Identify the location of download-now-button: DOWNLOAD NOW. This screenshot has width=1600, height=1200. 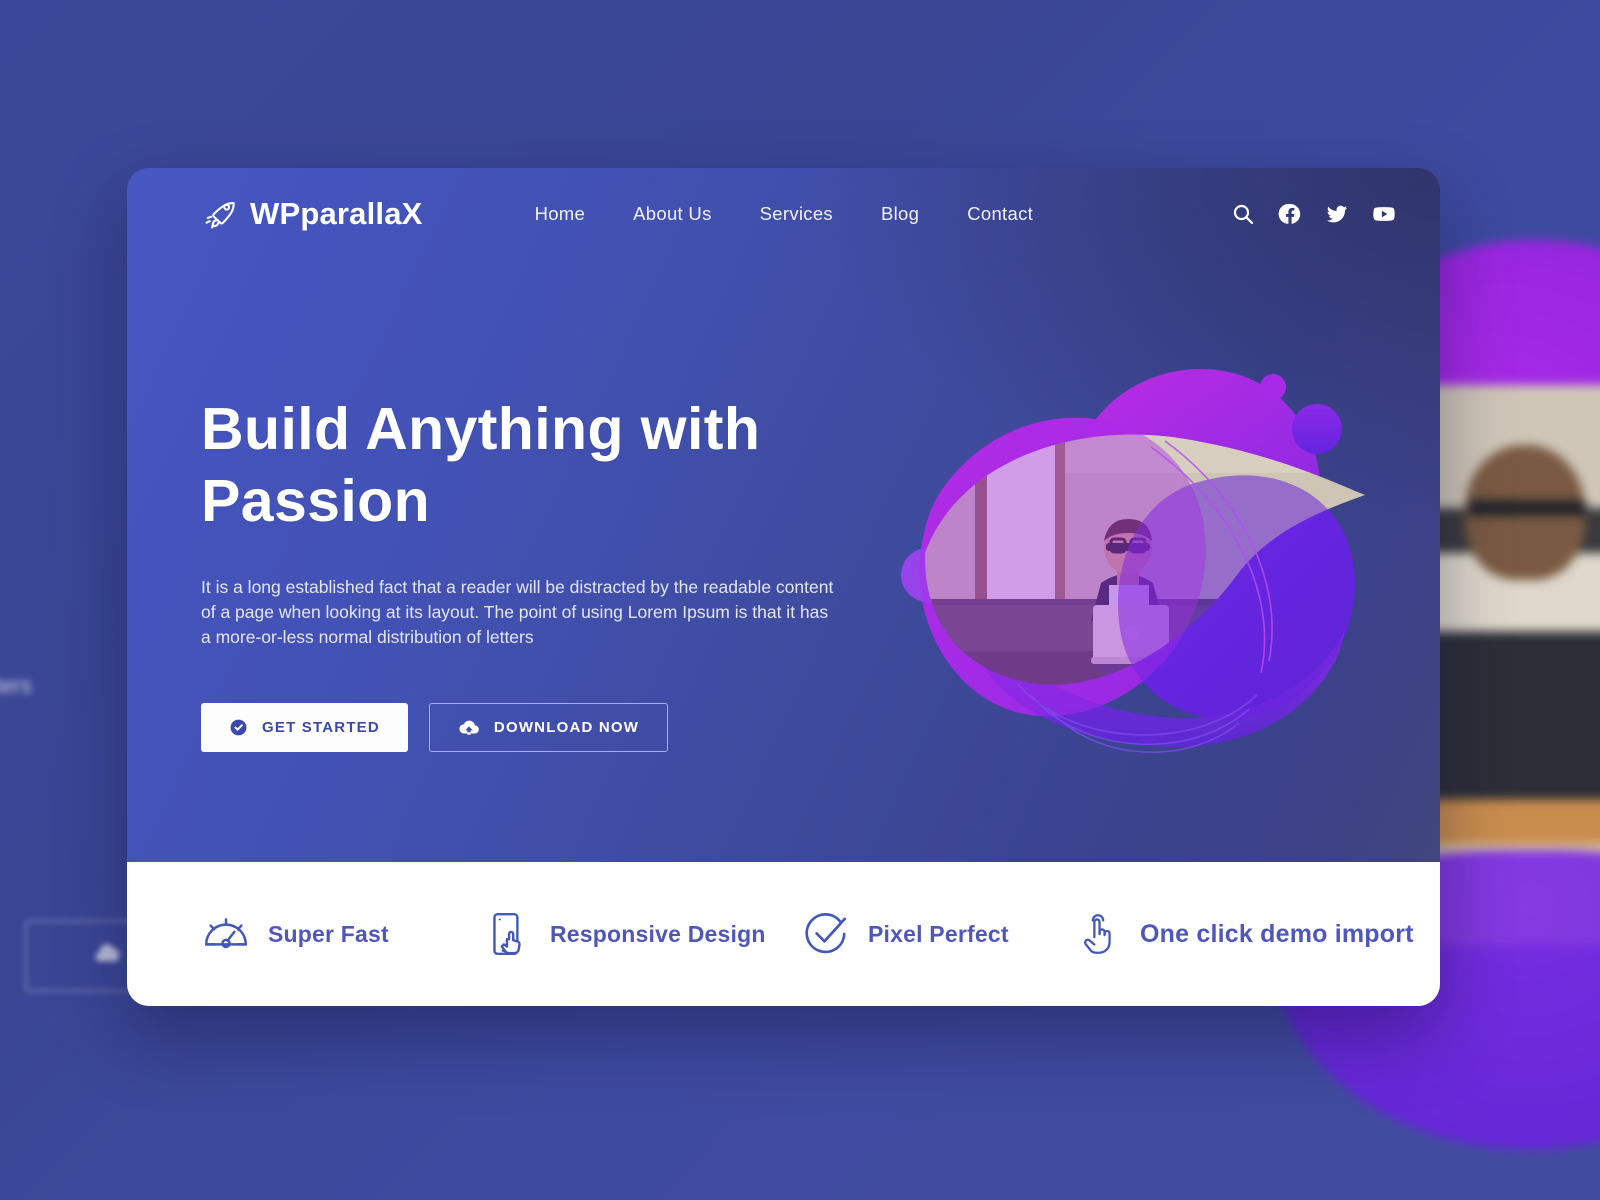
(548, 727).